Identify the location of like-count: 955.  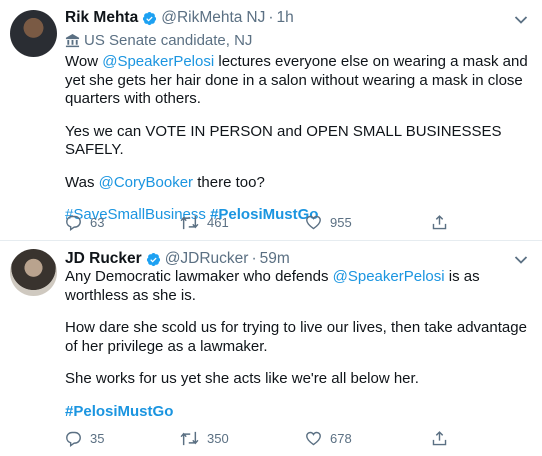
(341, 222).